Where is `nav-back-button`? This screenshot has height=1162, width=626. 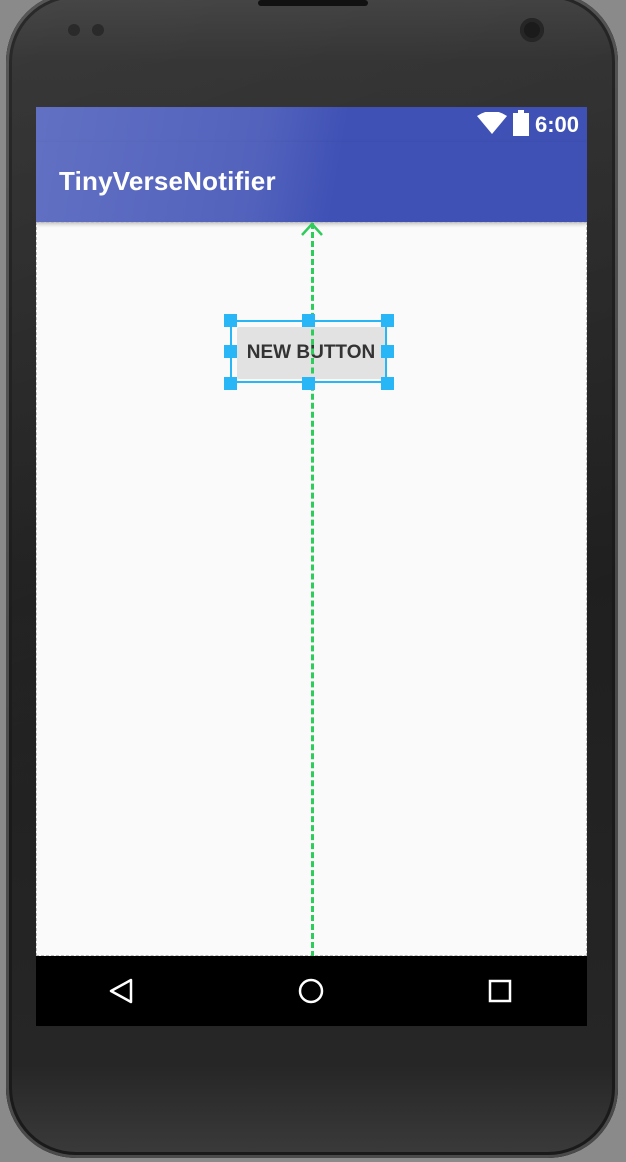 nav-back-button is located at coordinates (121, 991).